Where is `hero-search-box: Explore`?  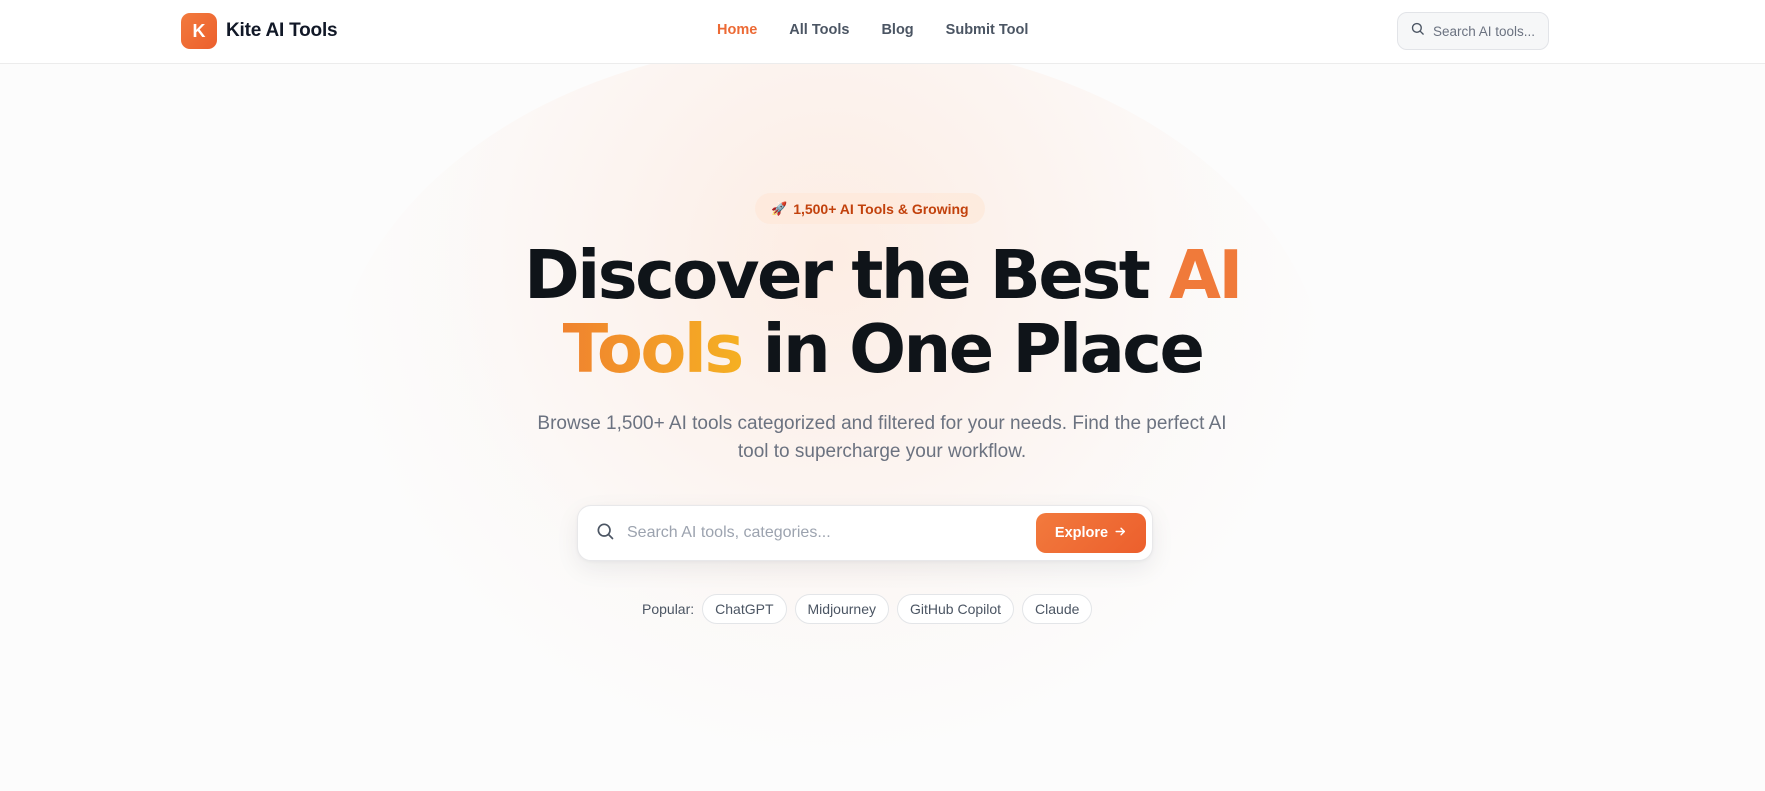
hero-search-box: Explore is located at coordinates (865, 533).